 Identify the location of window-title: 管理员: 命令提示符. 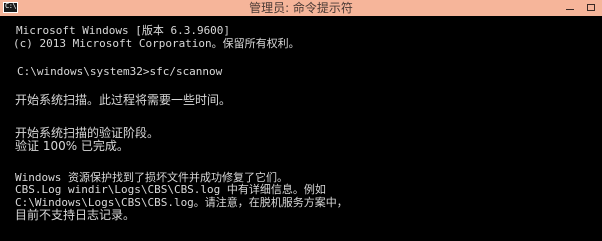
(301, 8).